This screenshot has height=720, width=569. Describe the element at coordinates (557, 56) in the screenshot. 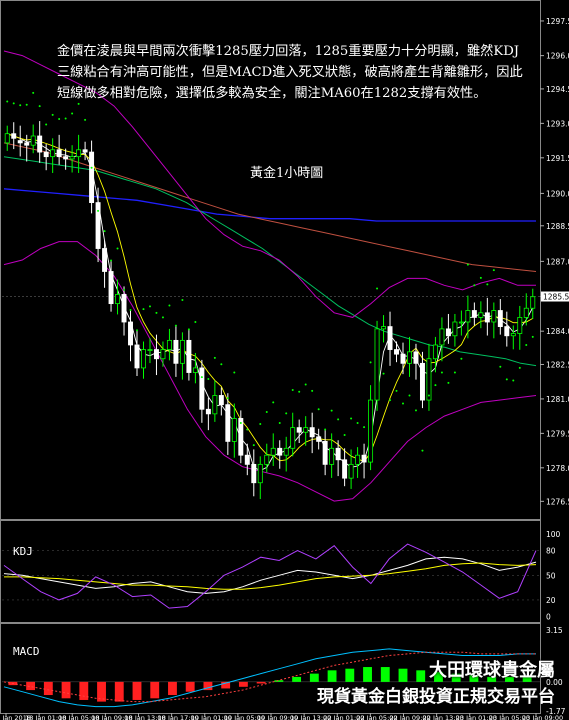

I see `price-tick-label: 1296.00` at that location.